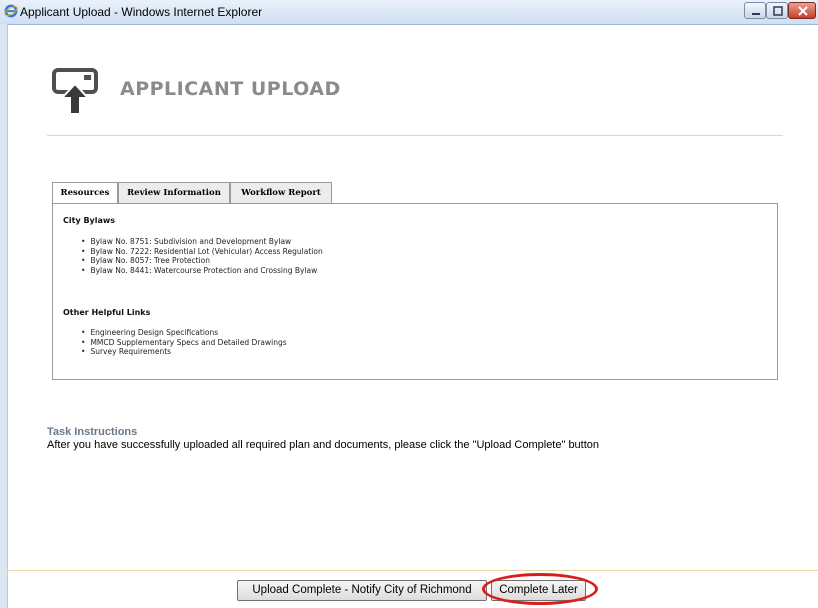  What do you see at coordinates (412, 570) in the screenshot?
I see `footer-divider` at bounding box center [412, 570].